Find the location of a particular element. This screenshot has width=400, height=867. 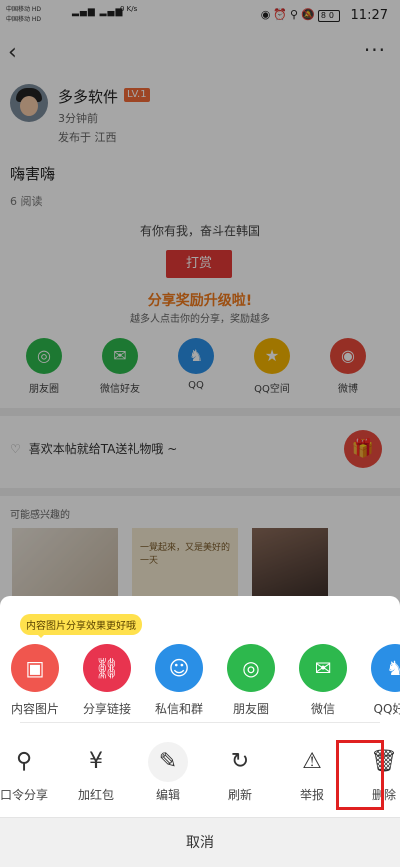

share-option: ♞ QQ好友 is located at coordinates (380, 680).